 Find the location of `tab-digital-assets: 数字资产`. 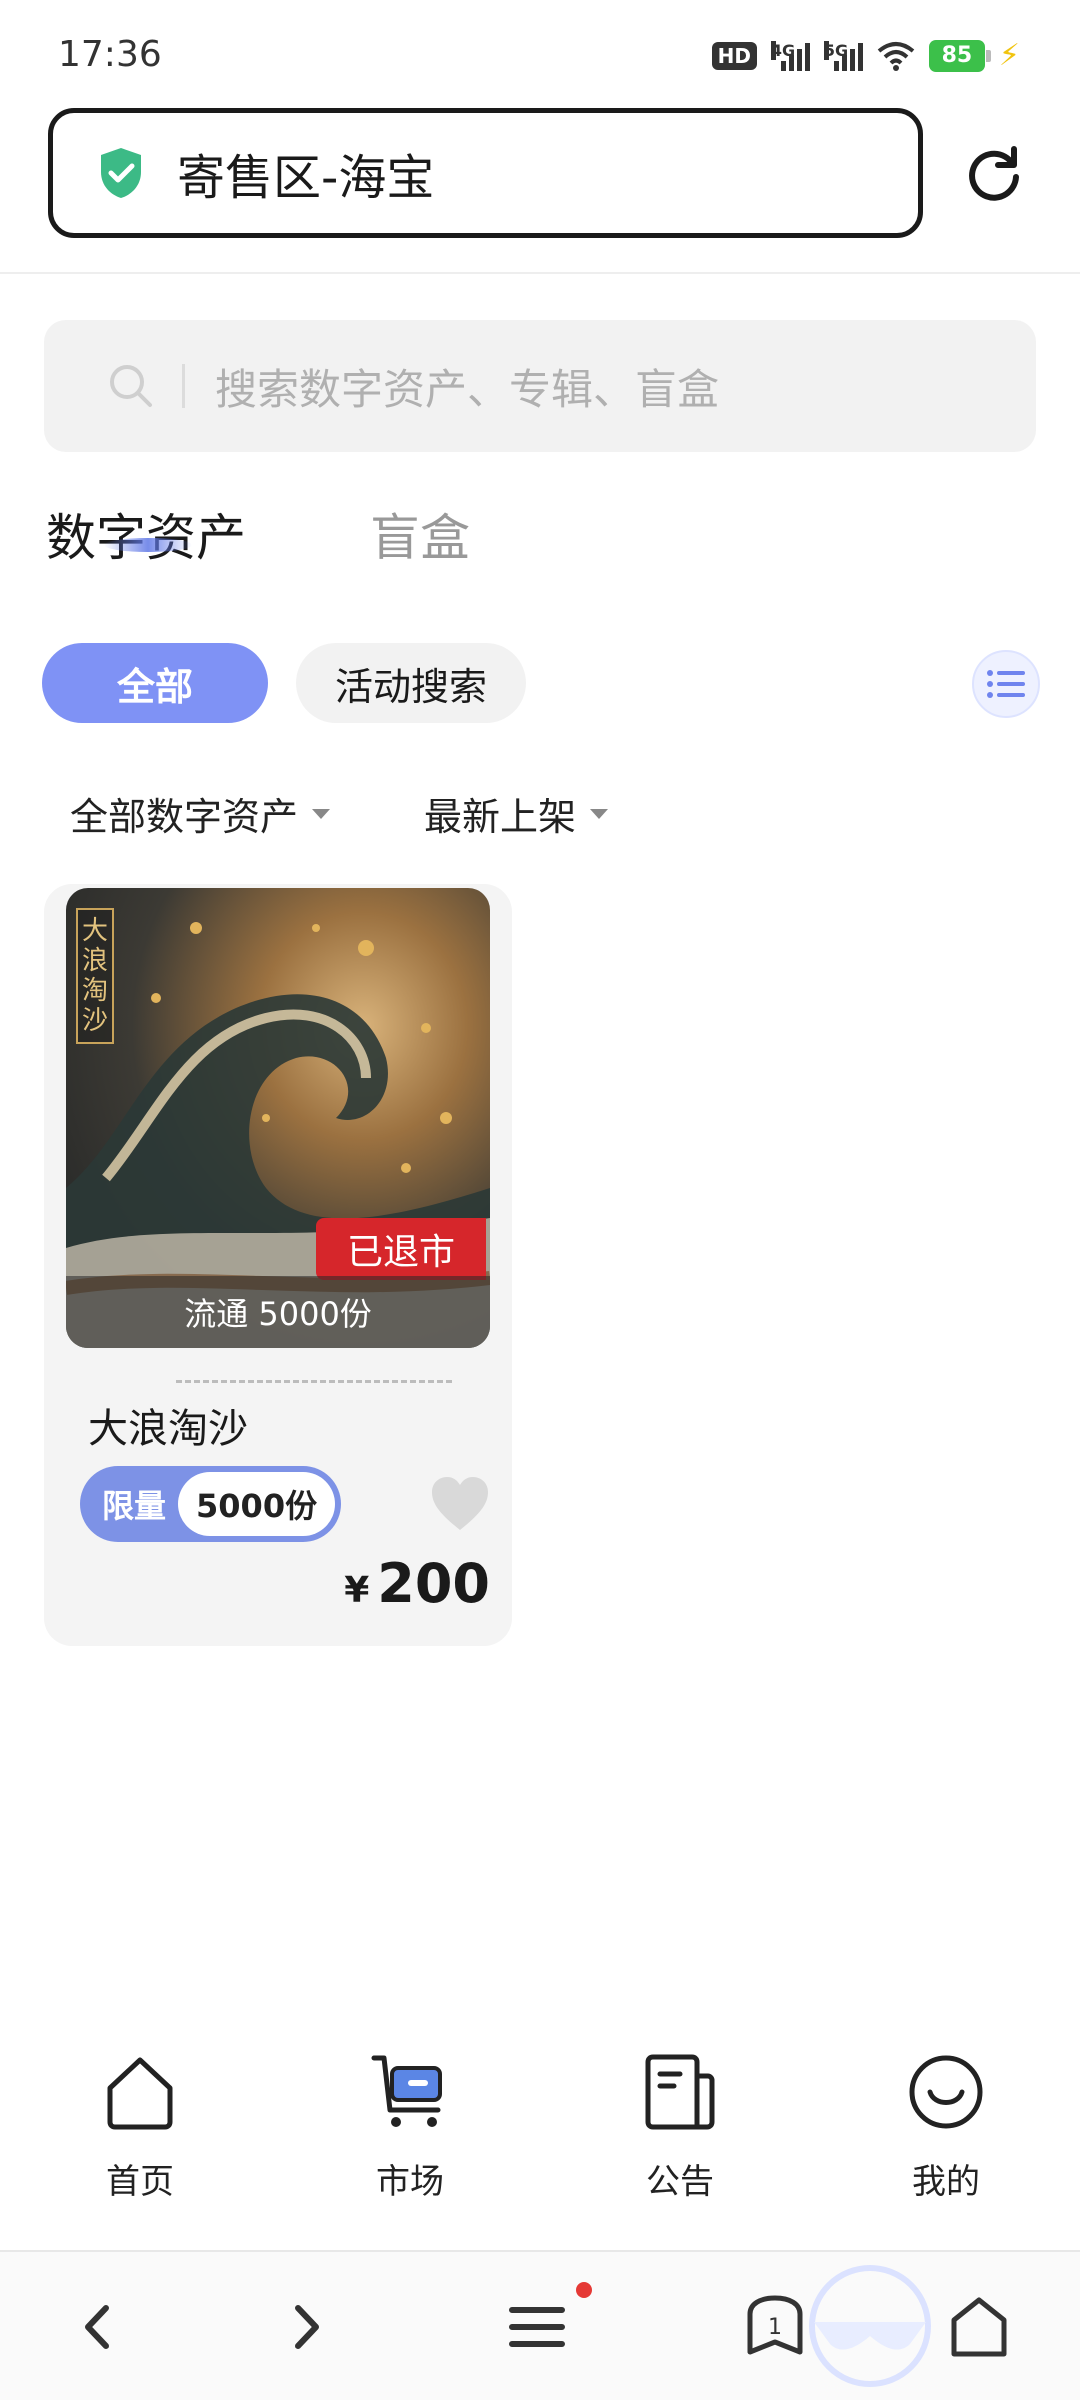

tab-digital-assets: 数字资产 is located at coordinates (146, 534).